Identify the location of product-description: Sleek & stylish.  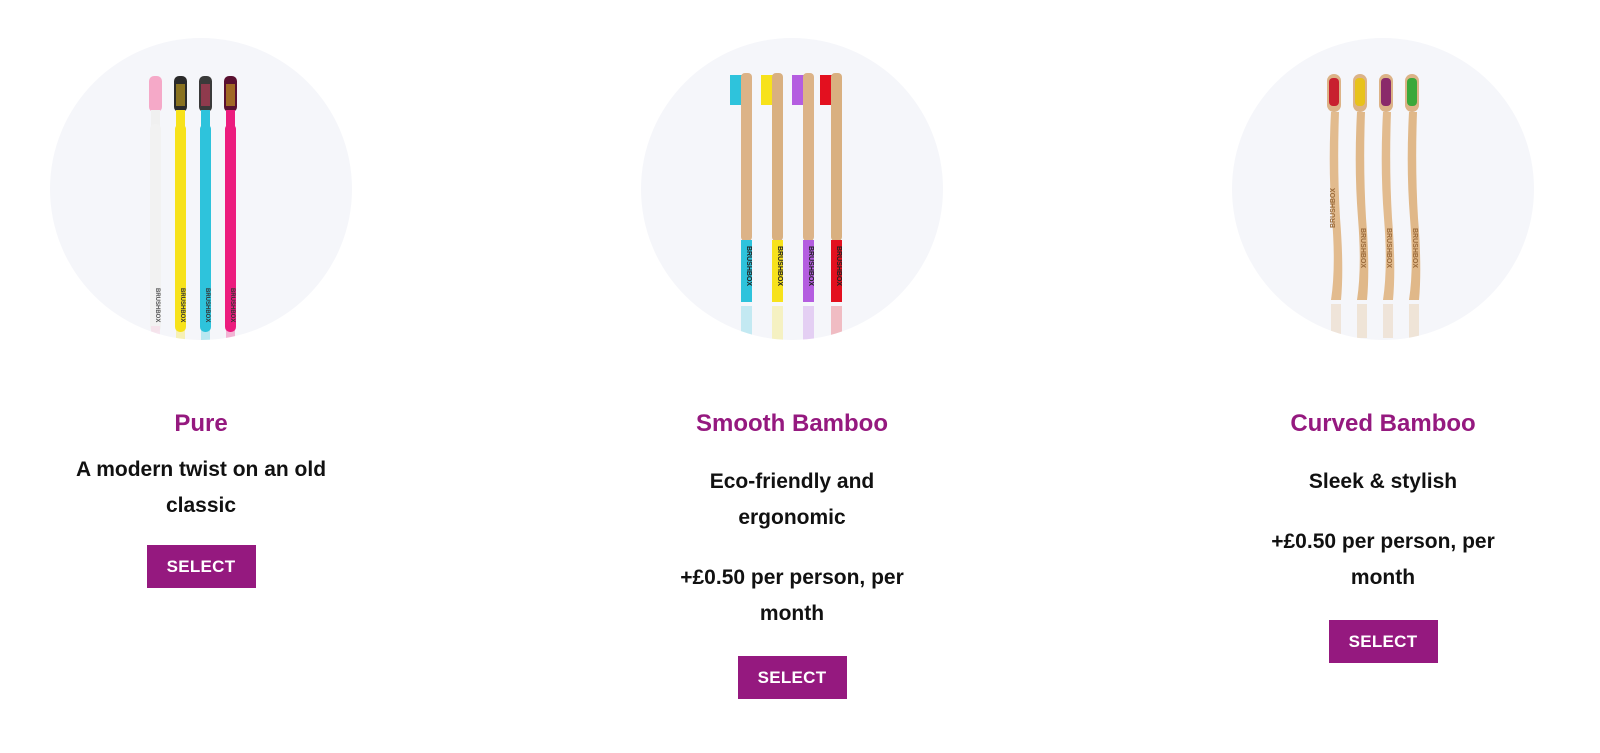
(1383, 481).